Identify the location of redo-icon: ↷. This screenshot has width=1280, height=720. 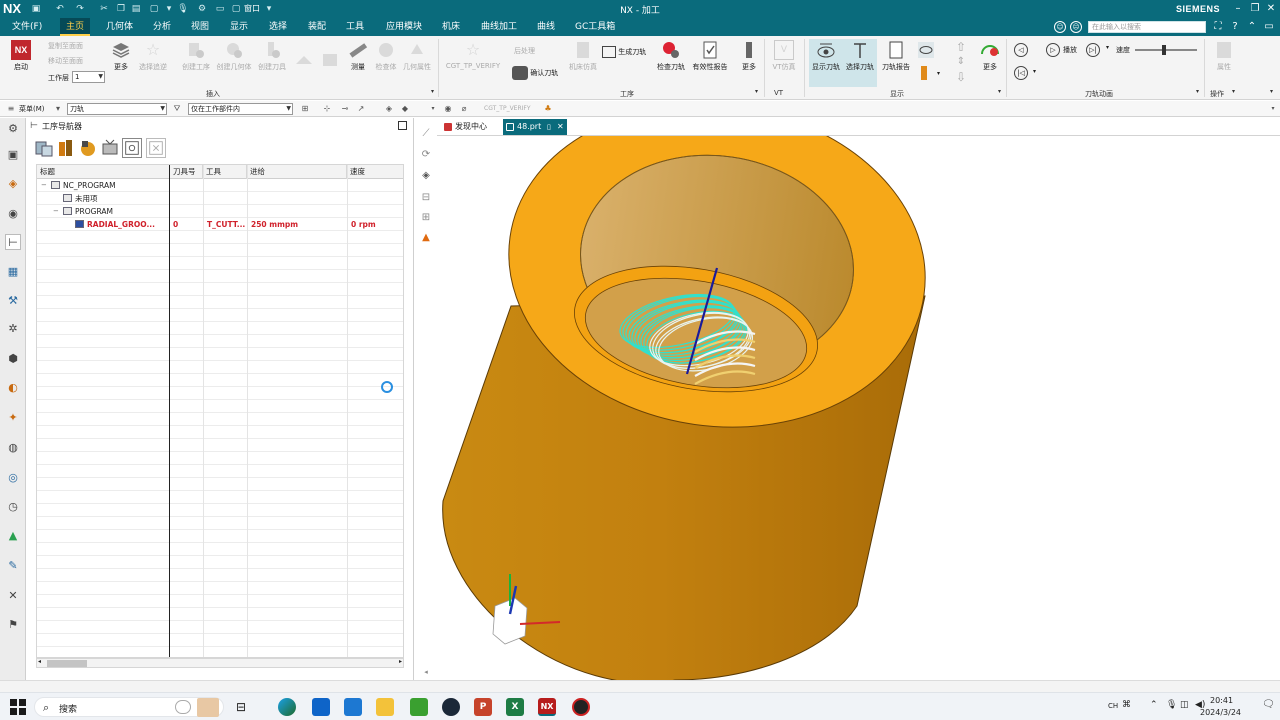
(80, 9).